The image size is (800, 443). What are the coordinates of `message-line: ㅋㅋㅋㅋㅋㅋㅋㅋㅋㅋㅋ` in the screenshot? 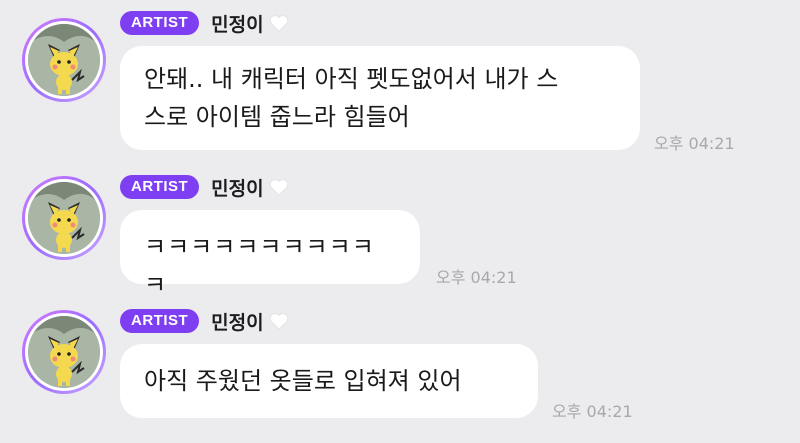 It's located at (259, 266).